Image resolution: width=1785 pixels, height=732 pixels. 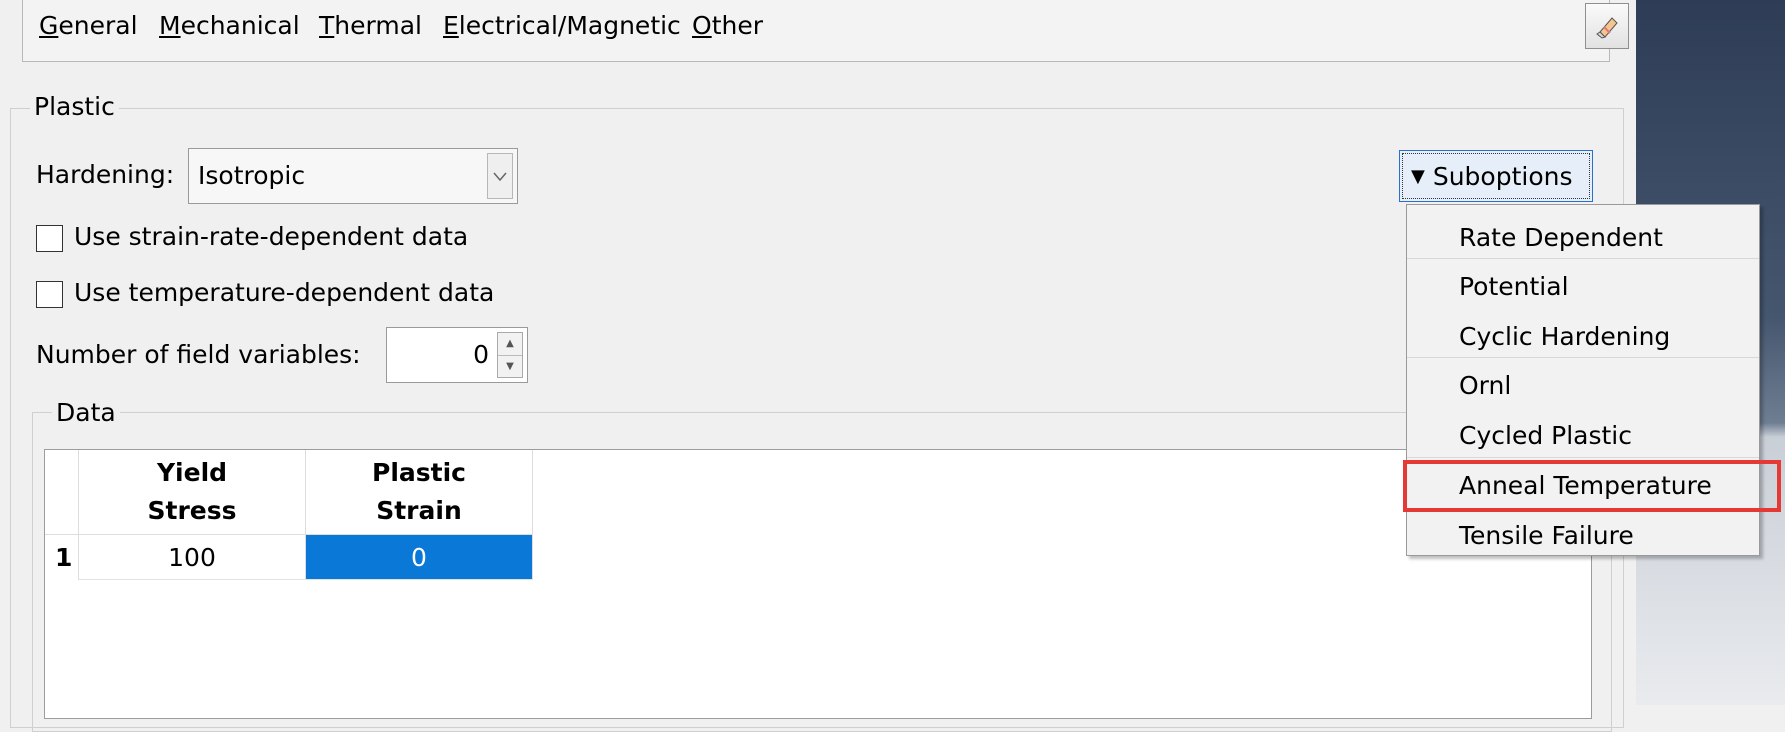 I want to click on menu-item-ornl: Ornl, so click(x=1485, y=386).